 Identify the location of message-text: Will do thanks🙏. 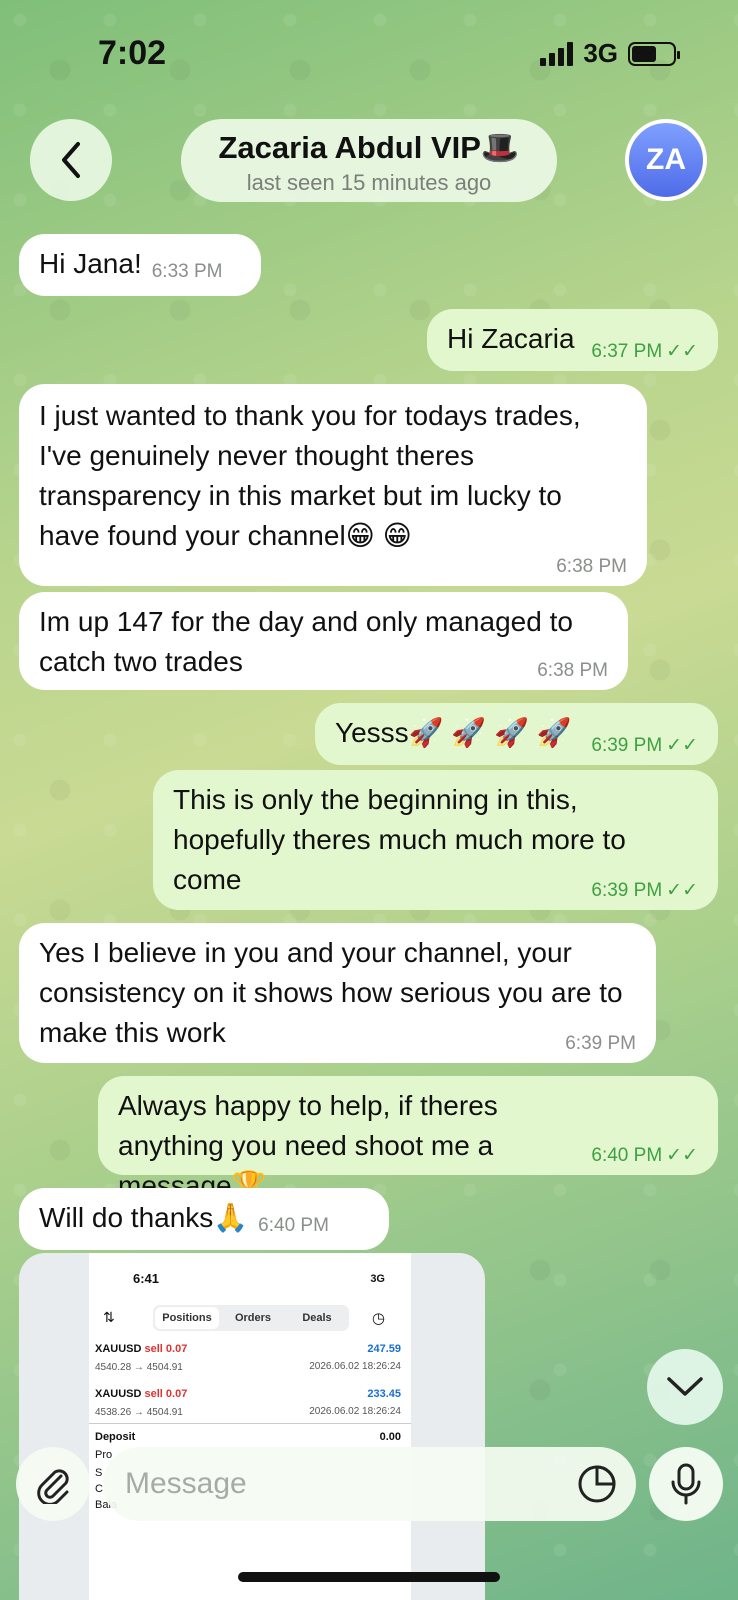
(144, 1217).